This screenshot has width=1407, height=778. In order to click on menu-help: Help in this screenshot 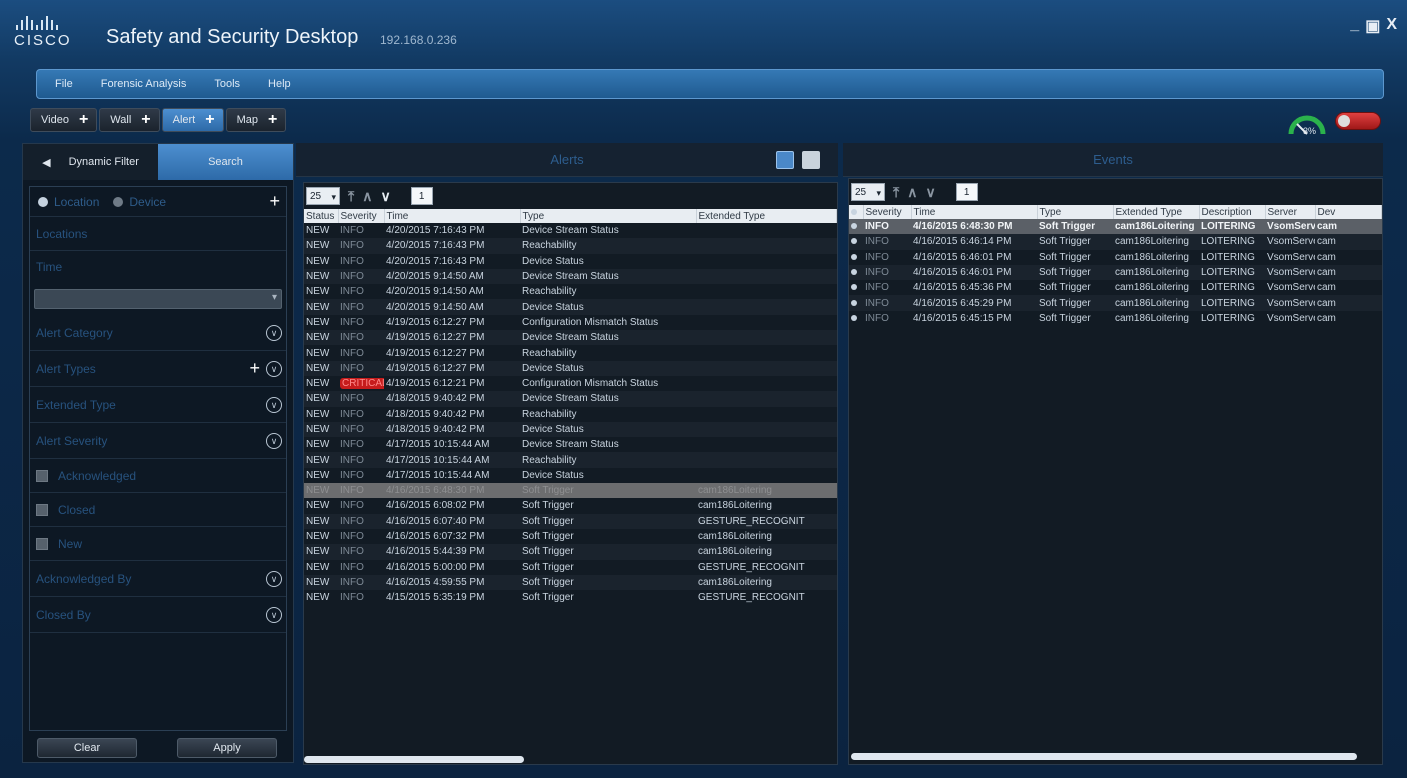, I will do `click(279, 84)`.